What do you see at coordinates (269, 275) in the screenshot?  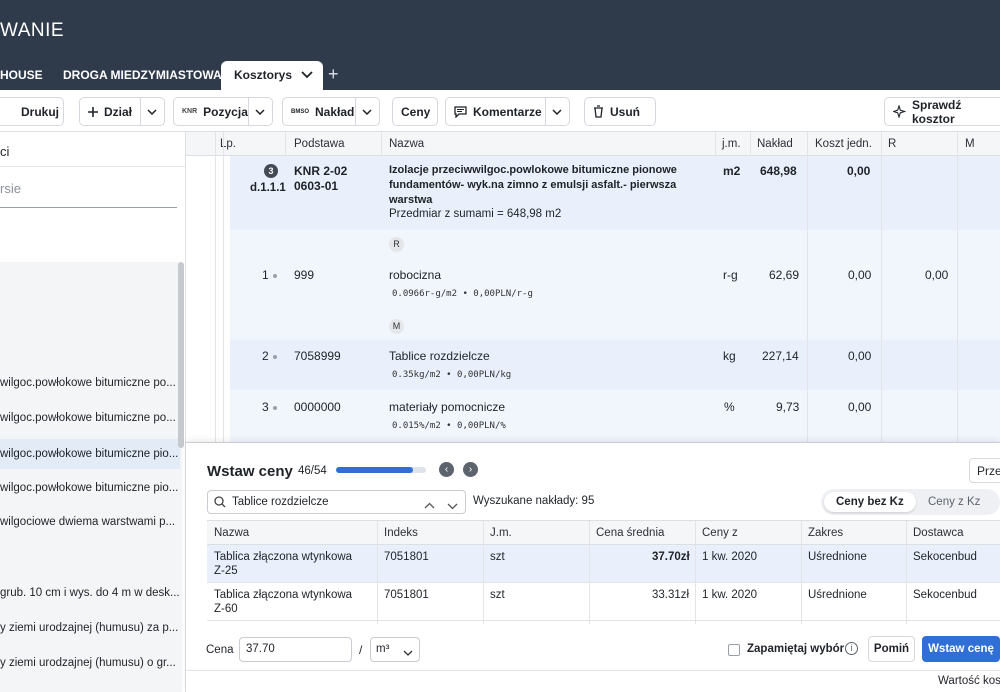 I see `row-lp: 1` at bounding box center [269, 275].